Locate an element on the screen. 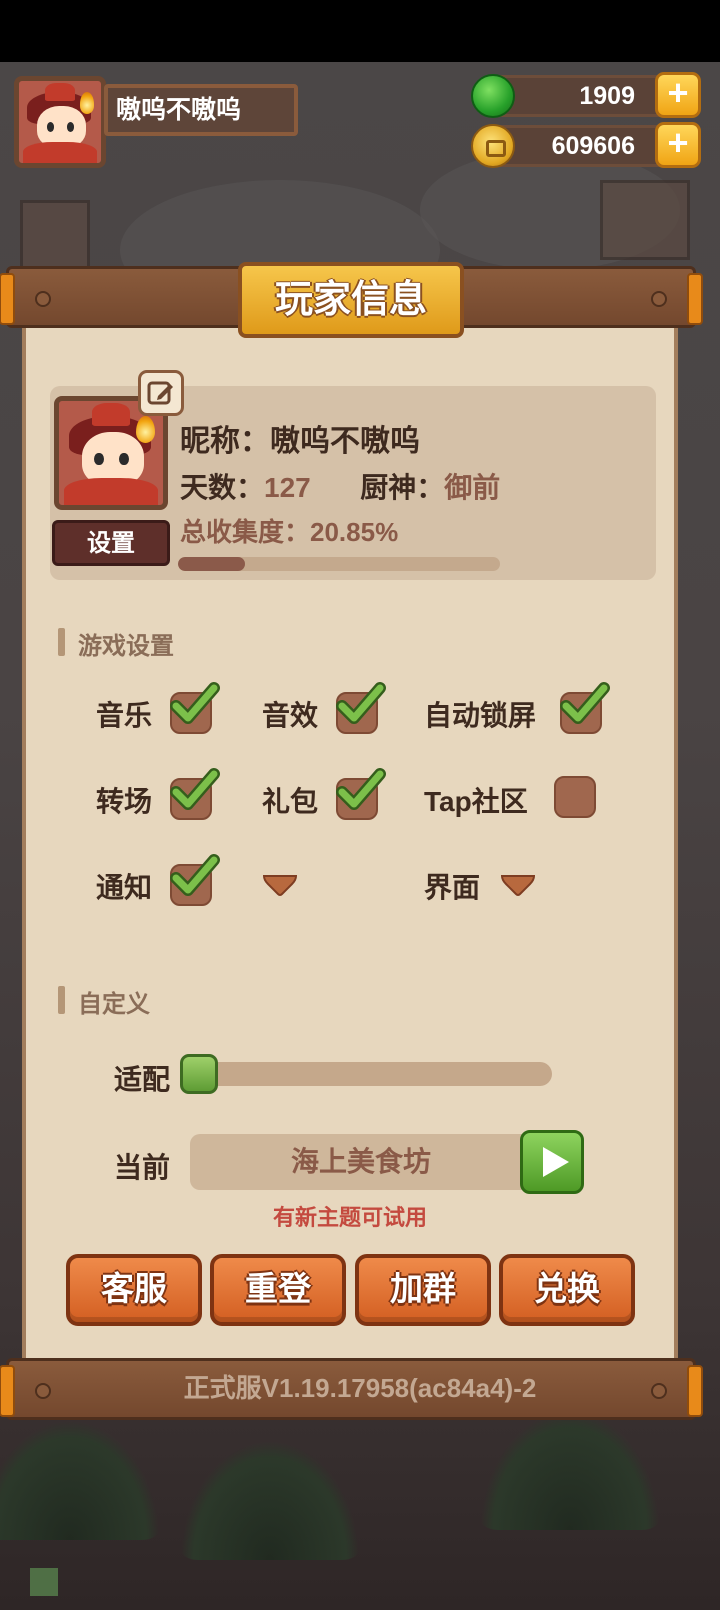 The height and width of the screenshot is (1610, 720). days-chef-row: 天数：127 厨神：御前 is located at coordinates (340, 486).